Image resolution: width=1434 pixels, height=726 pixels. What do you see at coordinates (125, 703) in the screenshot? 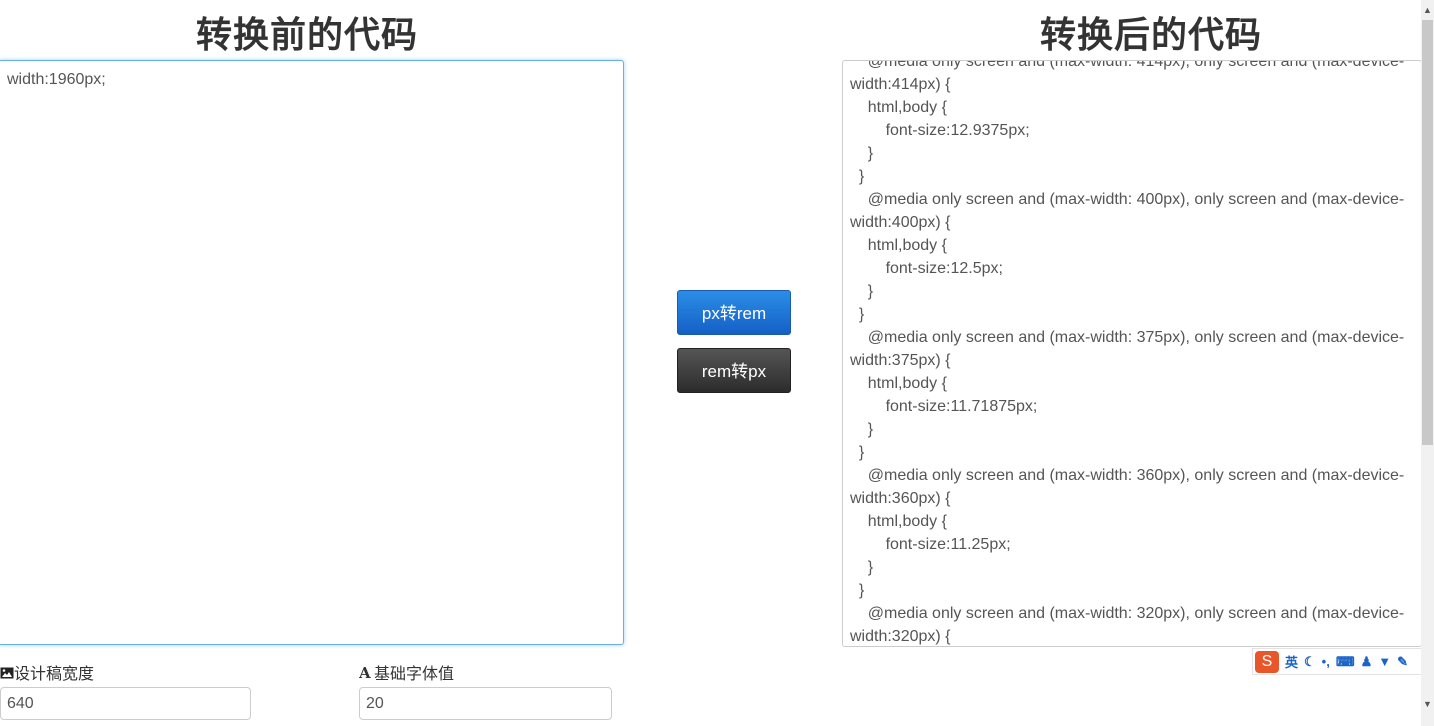
I see `design-width-input: 640` at bounding box center [125, 703].